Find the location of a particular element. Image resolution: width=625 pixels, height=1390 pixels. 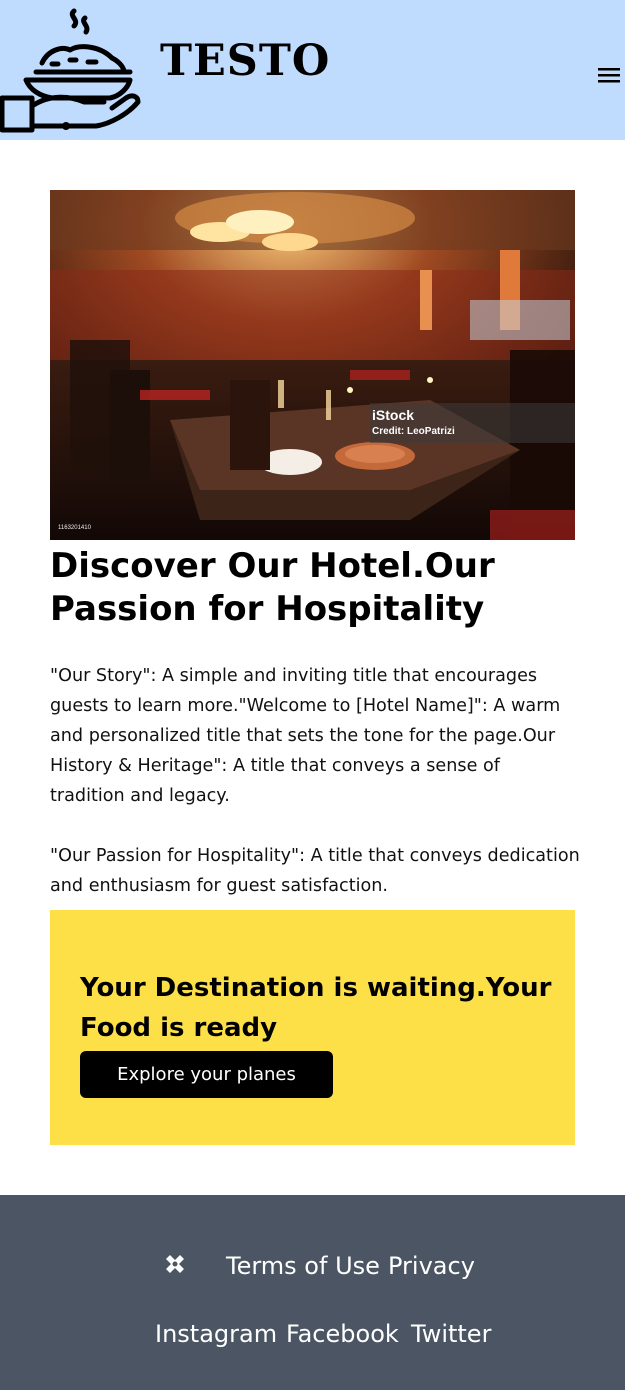

instagram-link: Instagram is located at coordinates (216, 1334).